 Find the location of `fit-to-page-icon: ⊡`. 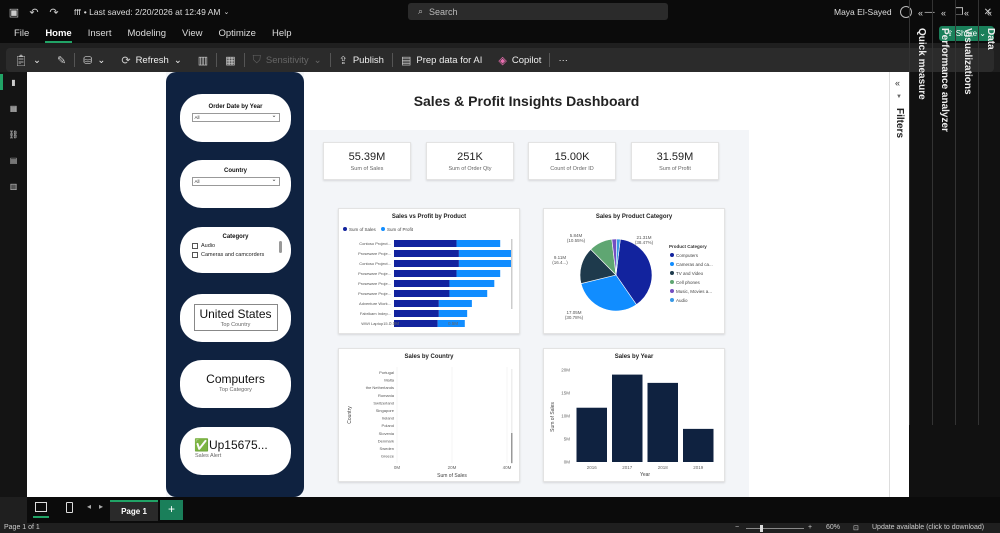

fit-to-page-icon: ⊡ is located at coordinates (856, 528).